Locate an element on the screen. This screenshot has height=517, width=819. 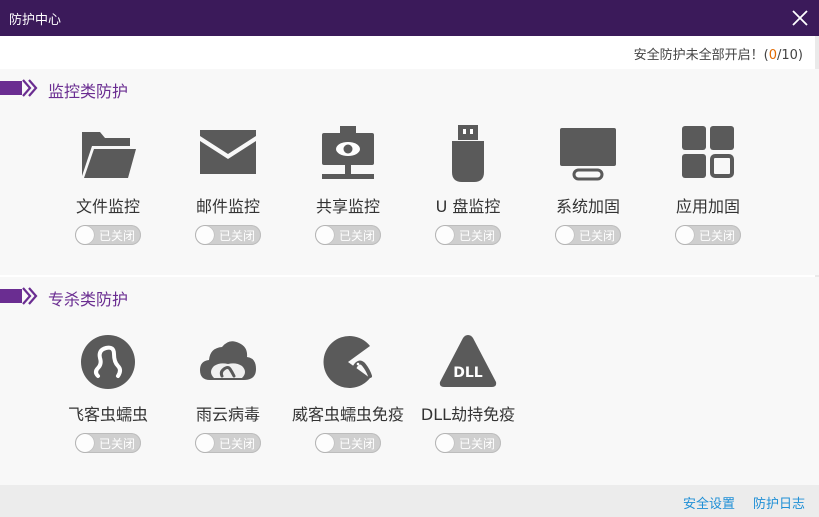
item-system-harden: 系统加固 已关闭 is located at coordinates (588, 184).